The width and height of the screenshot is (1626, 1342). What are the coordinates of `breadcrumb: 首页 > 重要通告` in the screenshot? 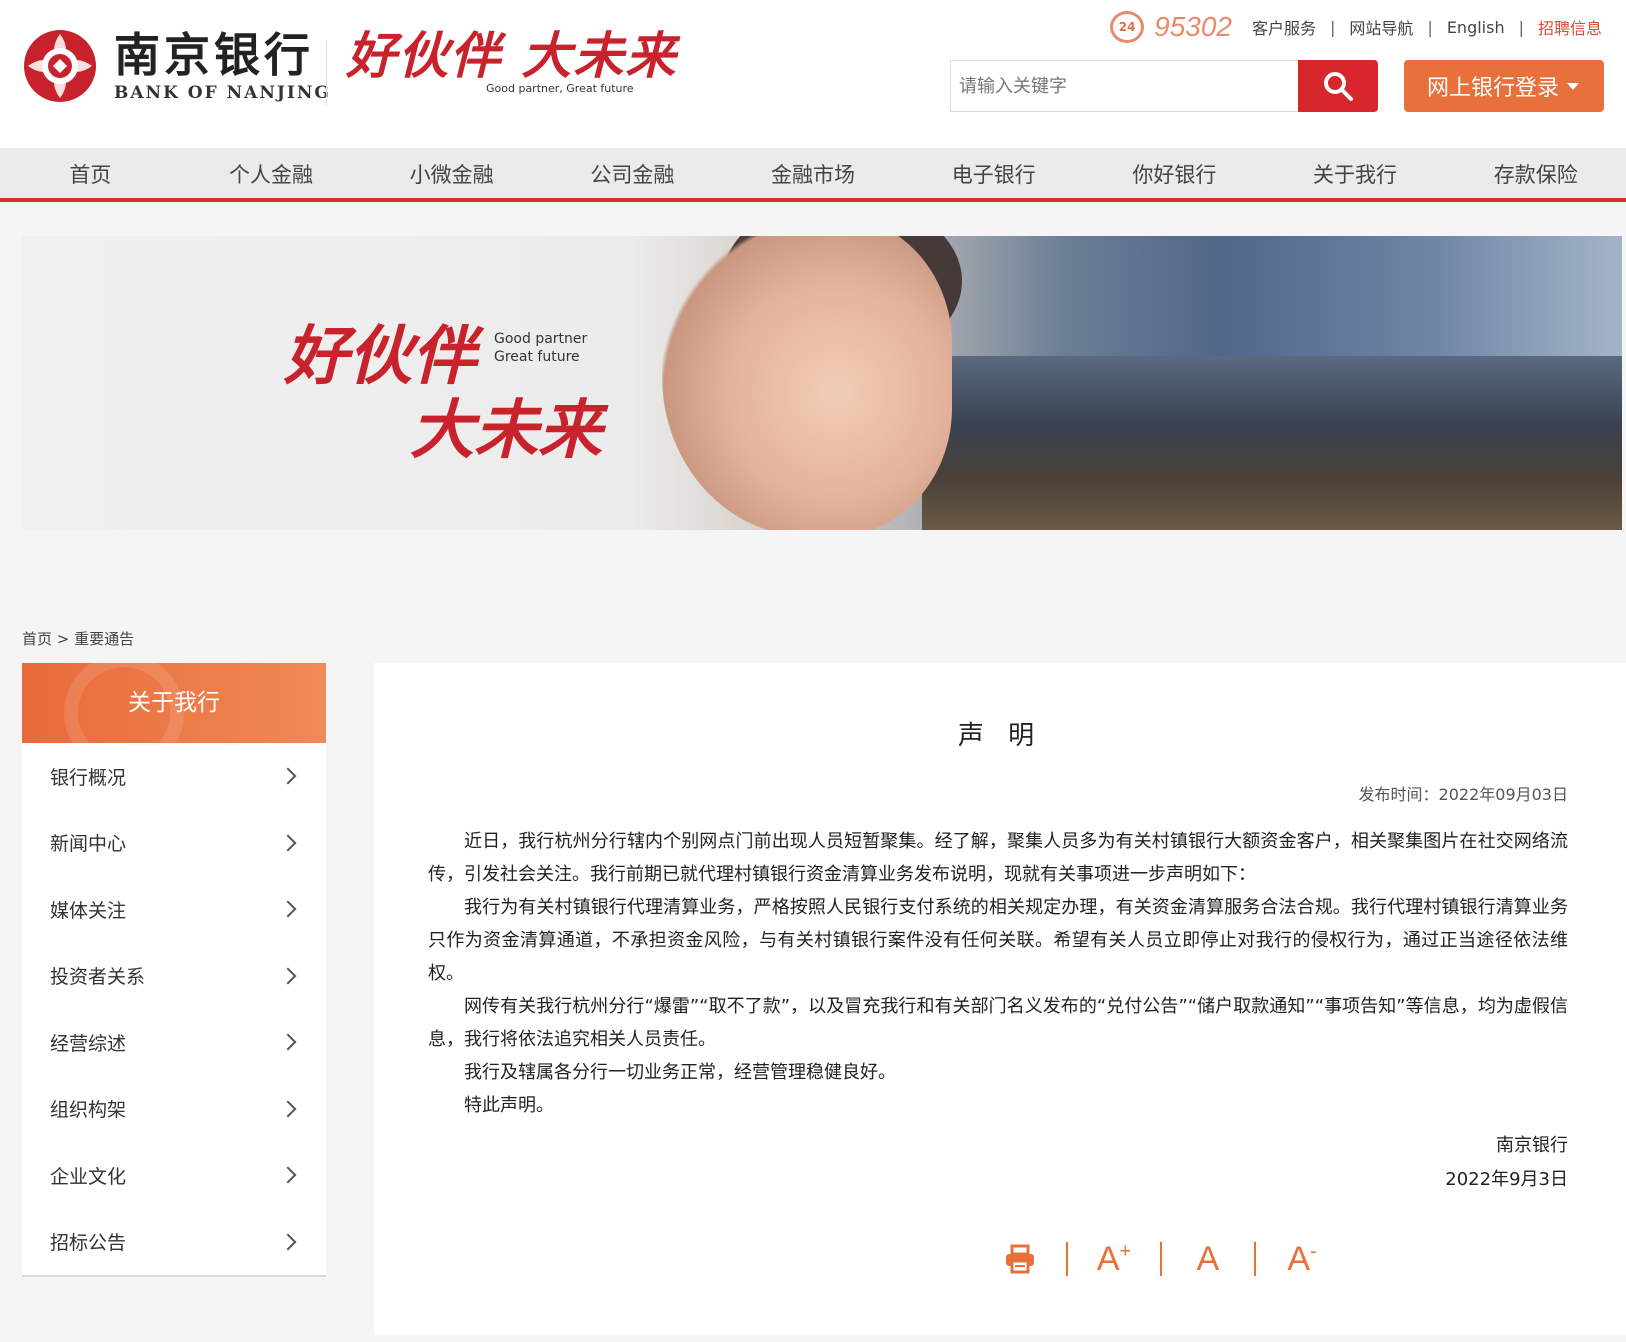 It's located at (78, 638).